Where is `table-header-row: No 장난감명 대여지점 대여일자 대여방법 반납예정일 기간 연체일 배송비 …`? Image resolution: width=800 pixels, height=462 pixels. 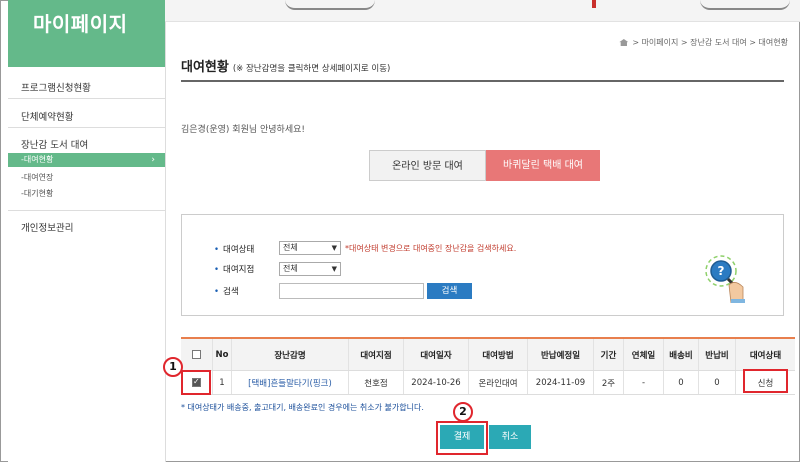
table-header-row: No 장난감명 대여지점 대여일자 대여방법 반납예정일 기간 연체일 배송비 … is located at coordinates (488, 355).